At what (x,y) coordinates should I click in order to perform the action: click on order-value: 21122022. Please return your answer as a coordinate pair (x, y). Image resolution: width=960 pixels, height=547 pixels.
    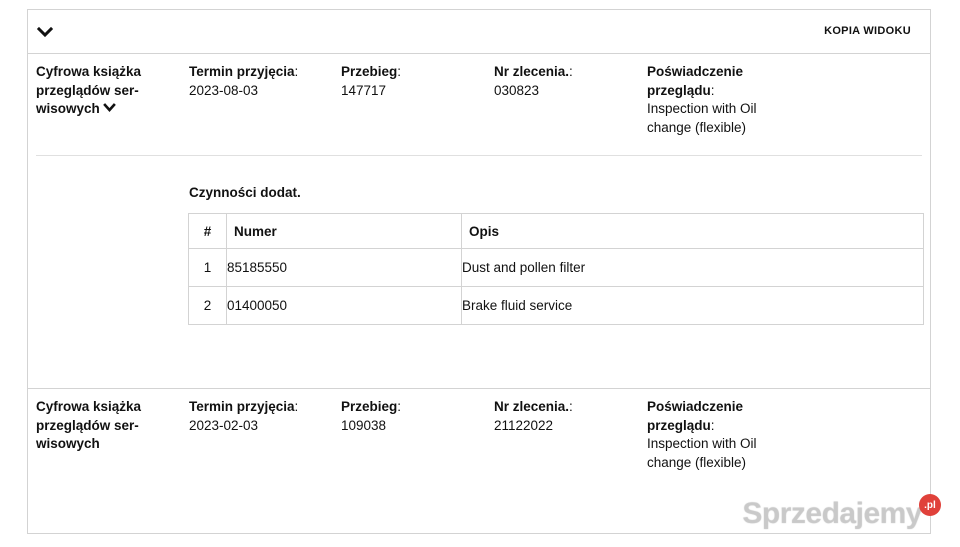
    Looking at the image, I should click on (524, 425).